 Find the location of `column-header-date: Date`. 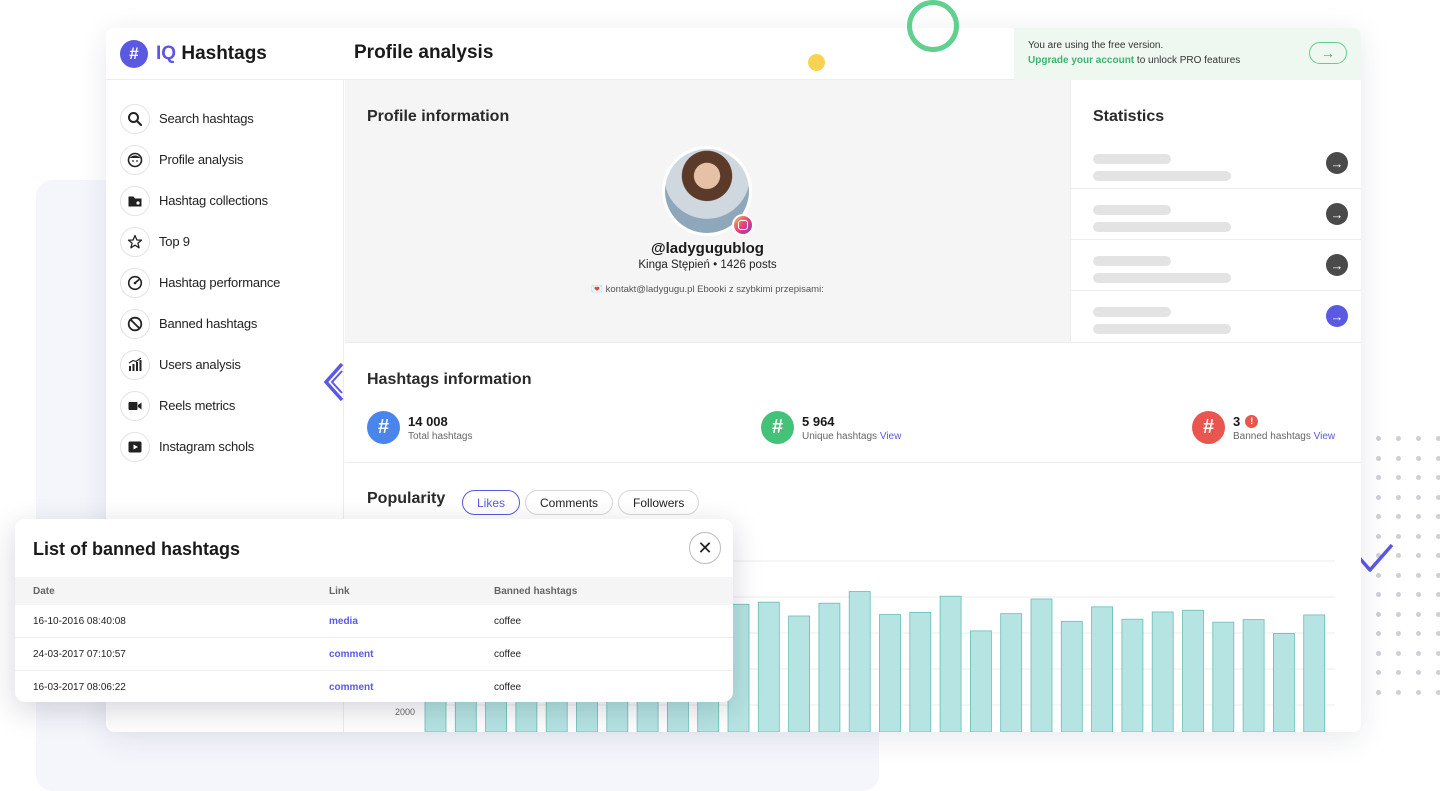

column-header-date: Date is located at coordinates (44, 591).